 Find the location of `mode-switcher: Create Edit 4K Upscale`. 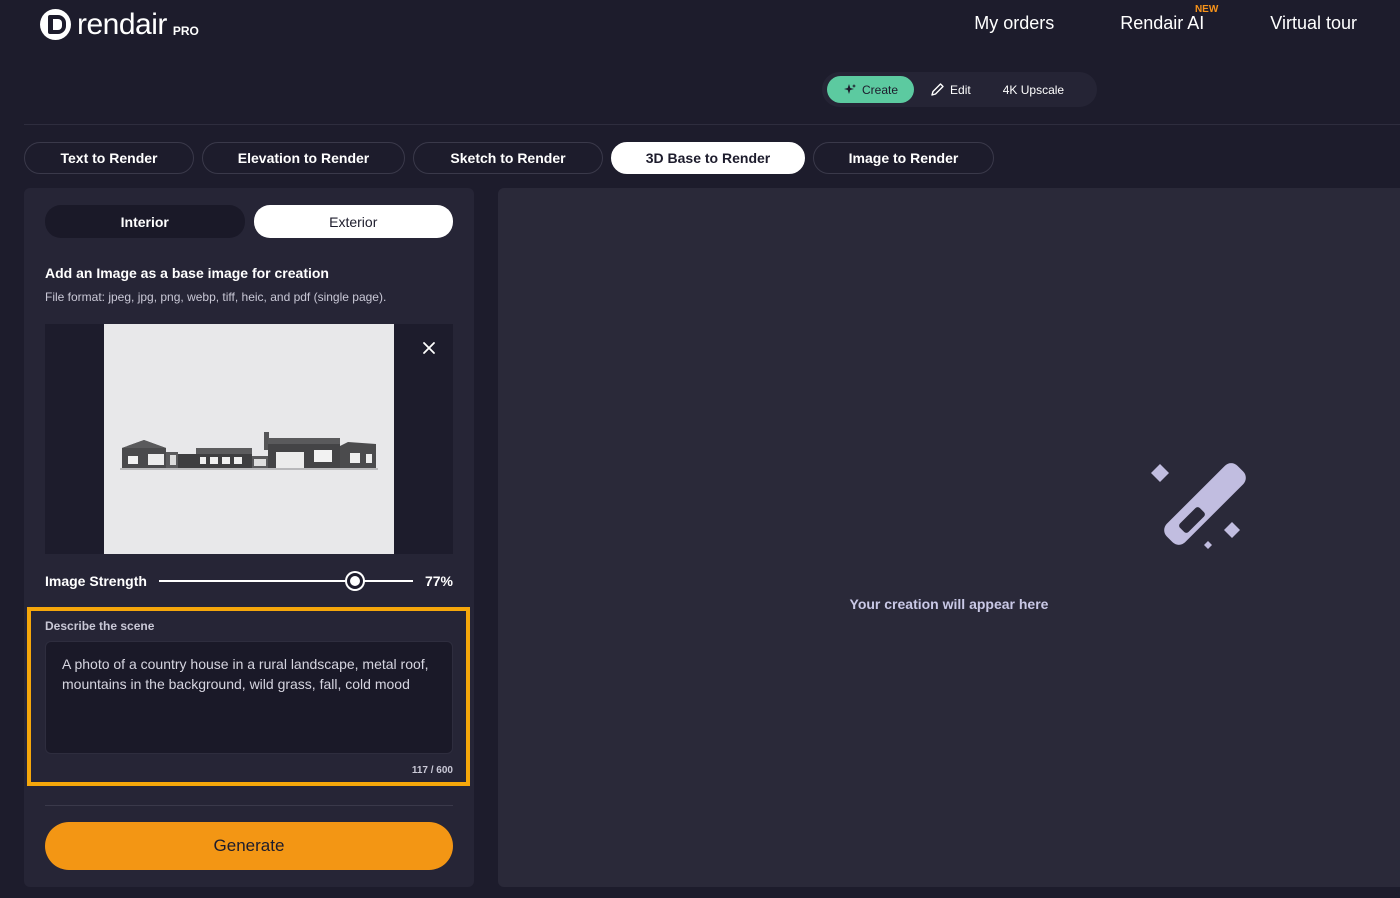

mode-switcher: Create Edit 4K Upscale is located at coordinates (959, 89).